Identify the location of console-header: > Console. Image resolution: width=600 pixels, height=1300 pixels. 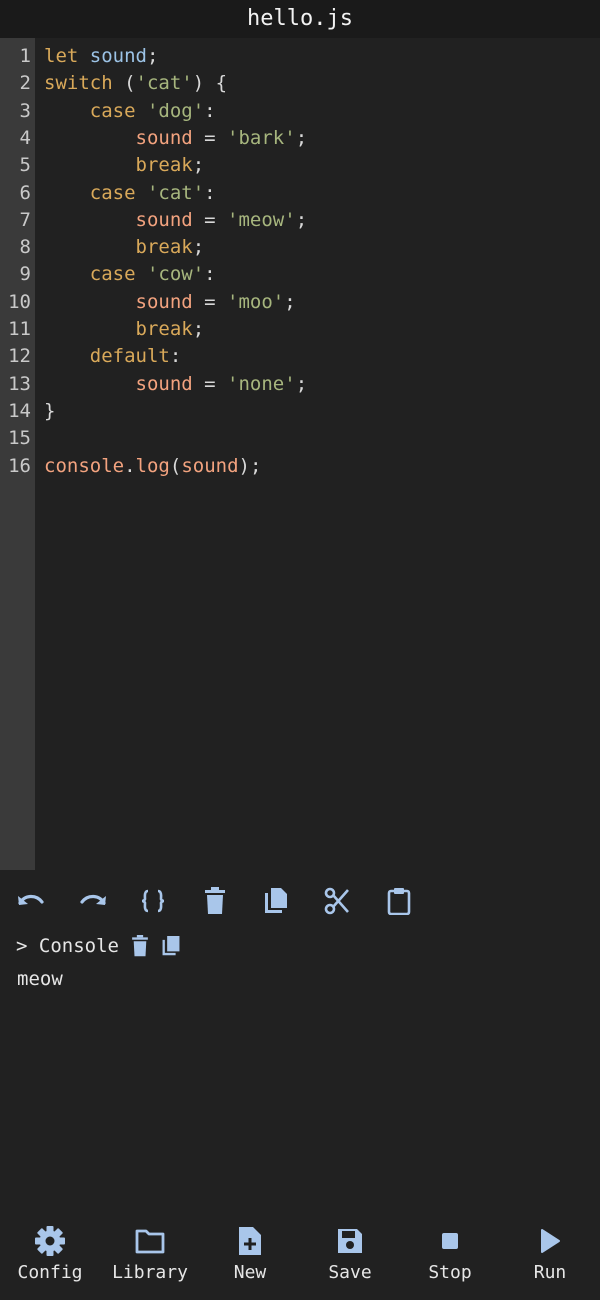
(98, 946).